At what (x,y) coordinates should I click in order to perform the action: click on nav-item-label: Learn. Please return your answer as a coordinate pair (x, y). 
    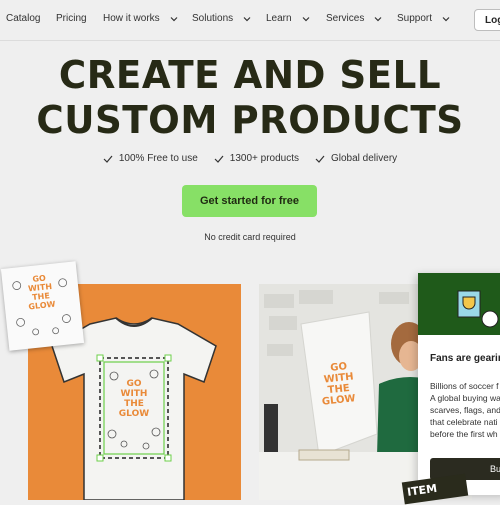
    Looking at the image, I should click on (279, 18).